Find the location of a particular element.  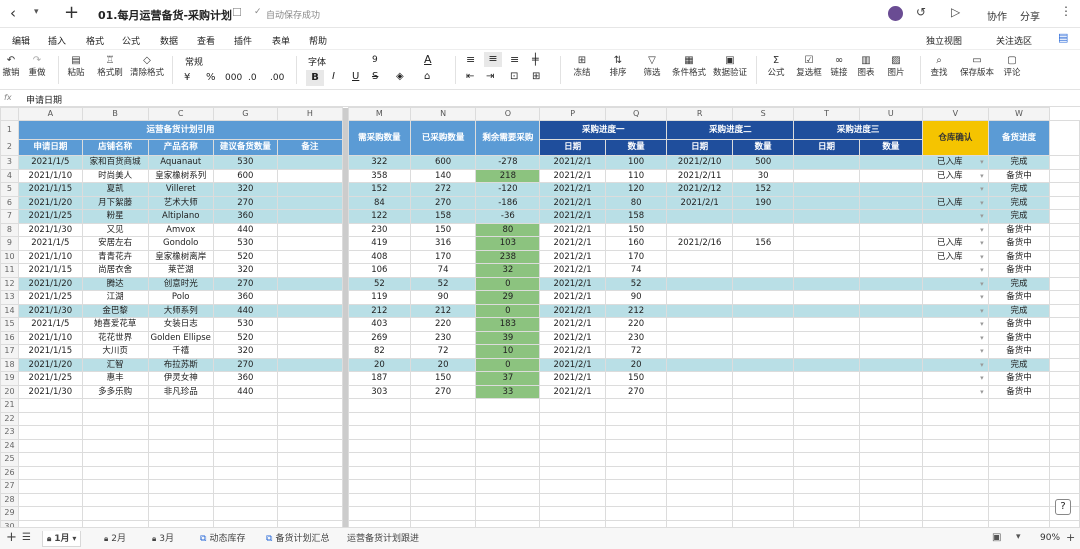

row-header: 23 is located at coordinates (9, 432).